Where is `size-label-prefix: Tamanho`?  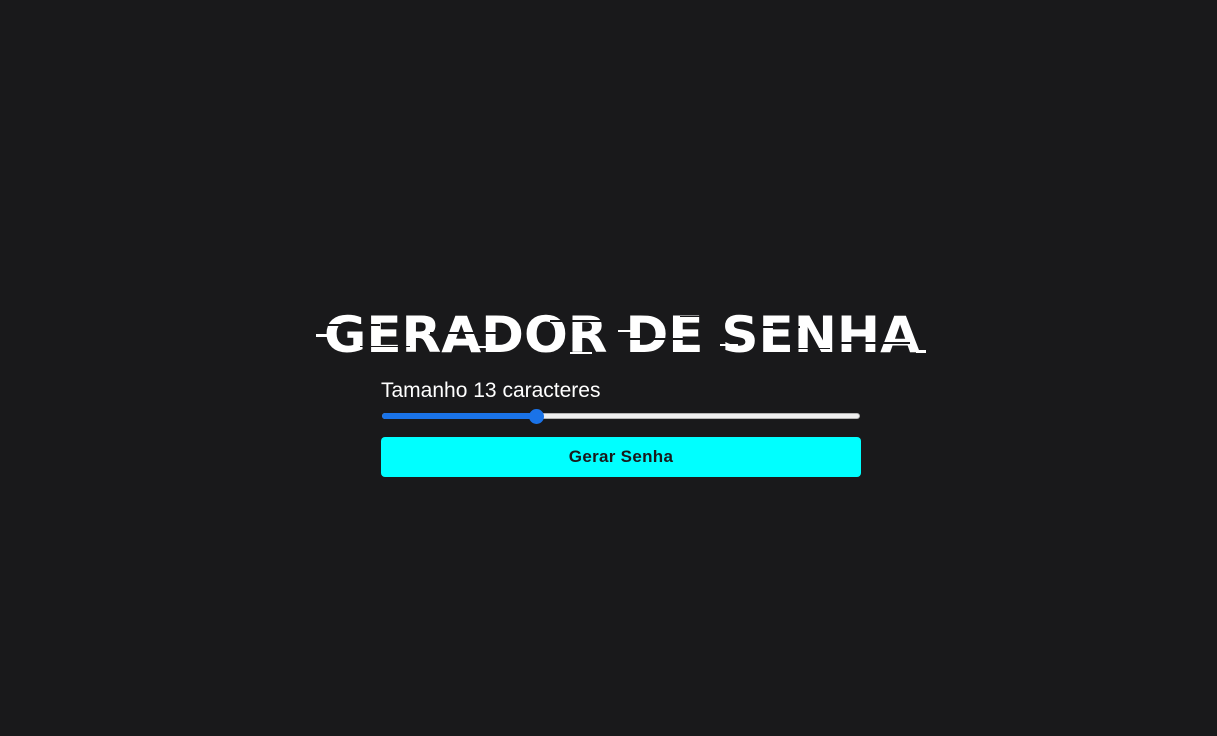
size-label-prefix: Tamanho is located at coordinates (424, 390).